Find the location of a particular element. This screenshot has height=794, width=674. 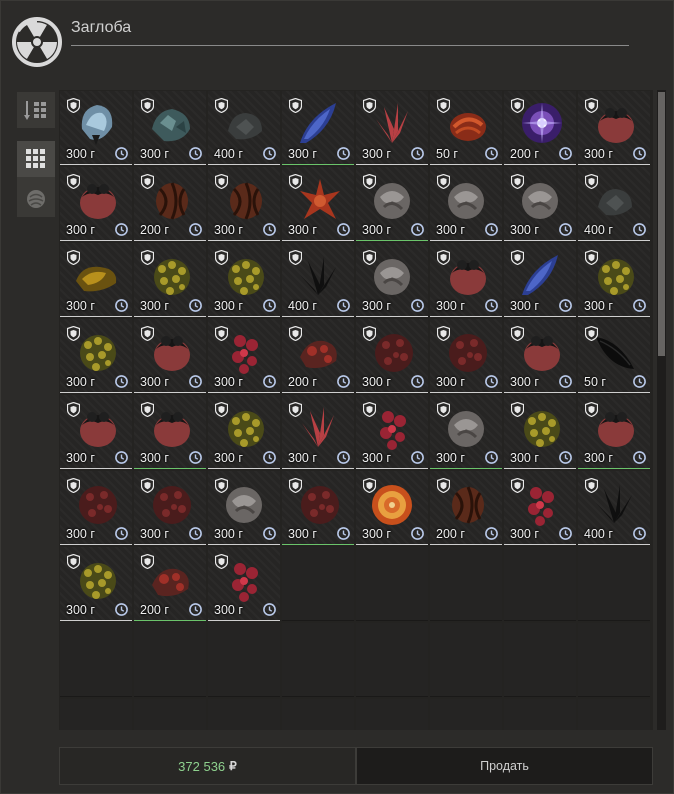

grid-view-button is located at coordinates (36, 159).